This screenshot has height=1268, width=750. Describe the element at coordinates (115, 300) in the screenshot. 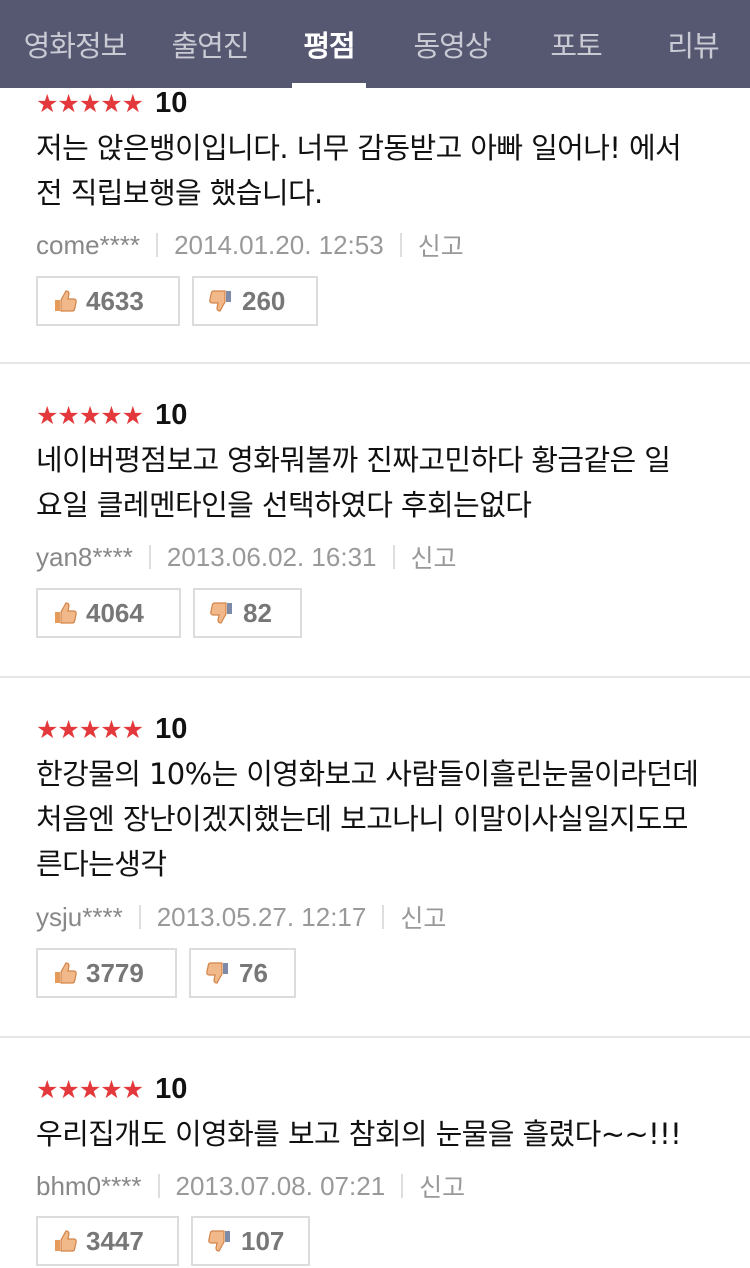

I see `like-count: 4633` at that location.